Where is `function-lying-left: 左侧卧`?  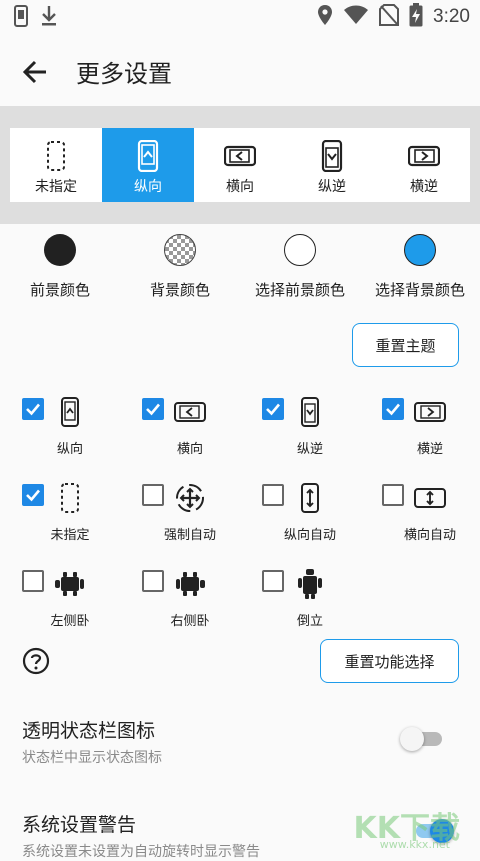
function-lying-left: 左侧卧 is located at coordinates (60, 604).